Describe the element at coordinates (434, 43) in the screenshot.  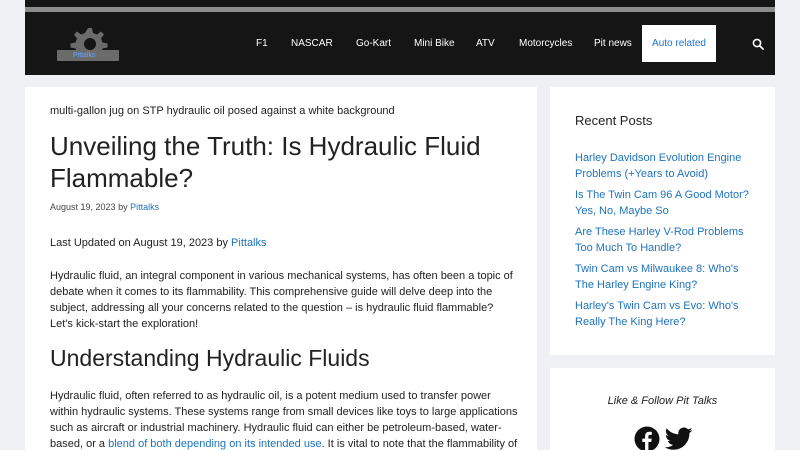
I see `nav-item-mini-bike: Mini Bike` at that location.